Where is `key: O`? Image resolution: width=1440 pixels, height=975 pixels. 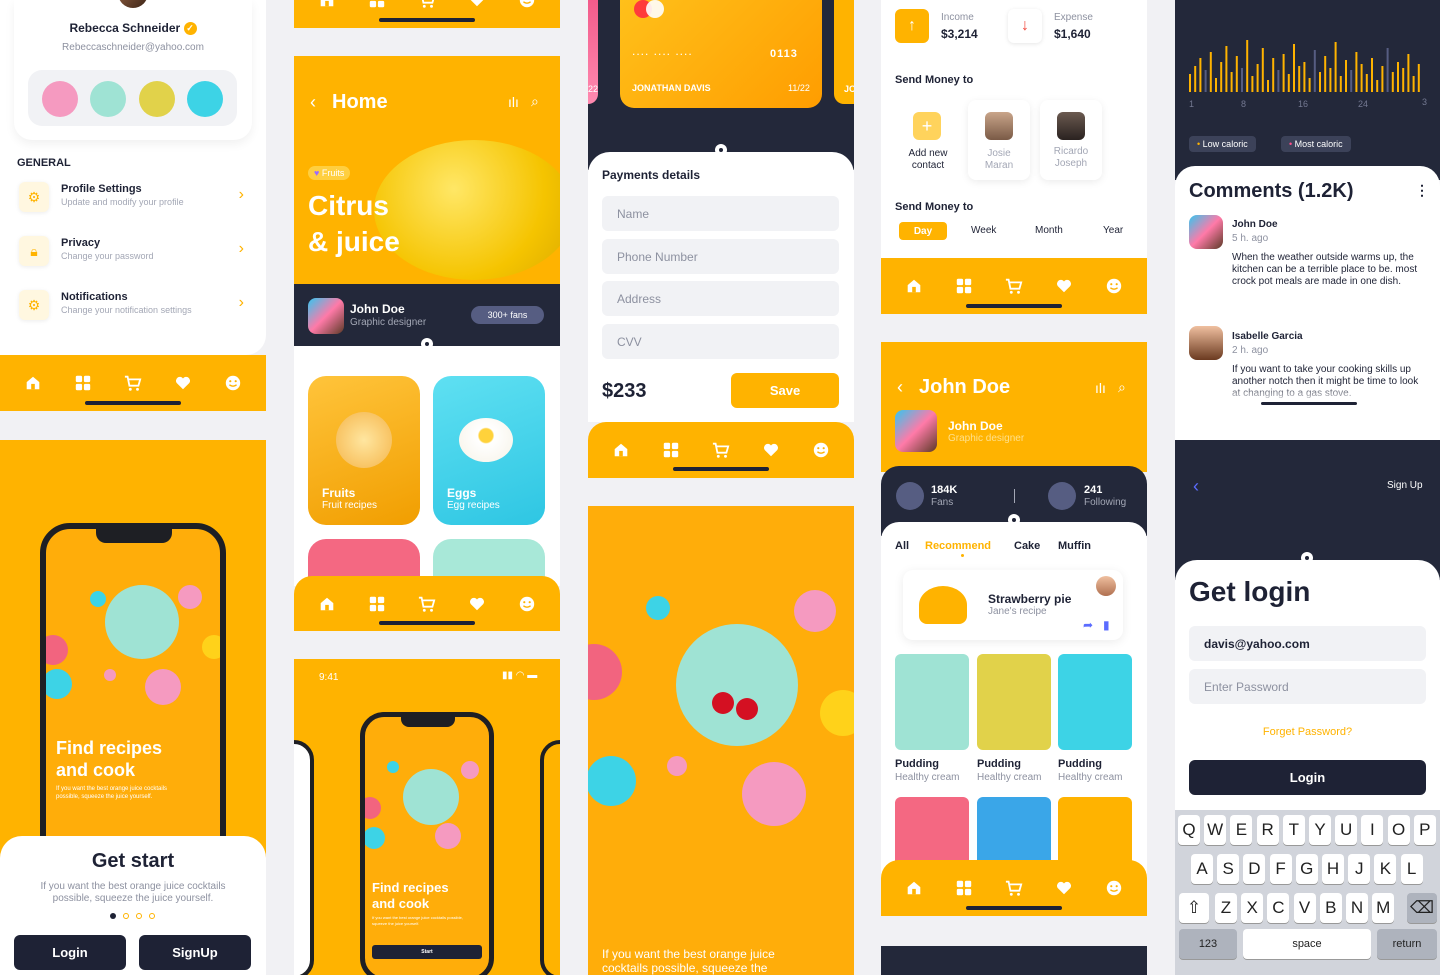
key: O is located at coordinates (1398, 830).